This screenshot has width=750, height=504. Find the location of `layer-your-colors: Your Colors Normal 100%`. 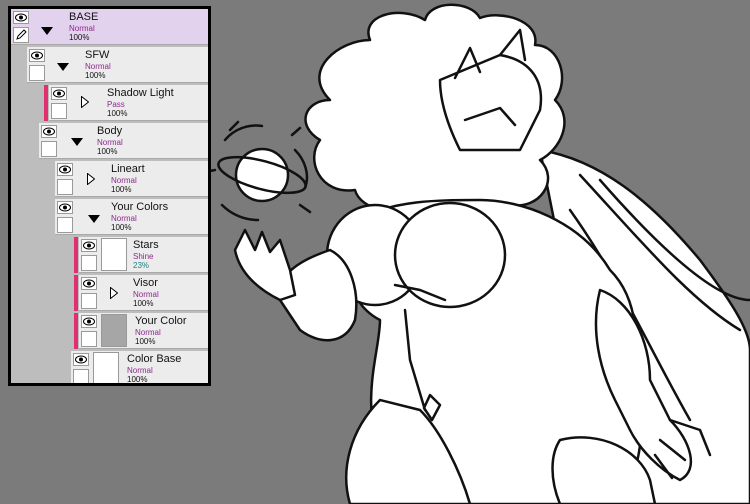

layer-your-colors: Your Colors Normal 100% is located at coordinates (131, 217).